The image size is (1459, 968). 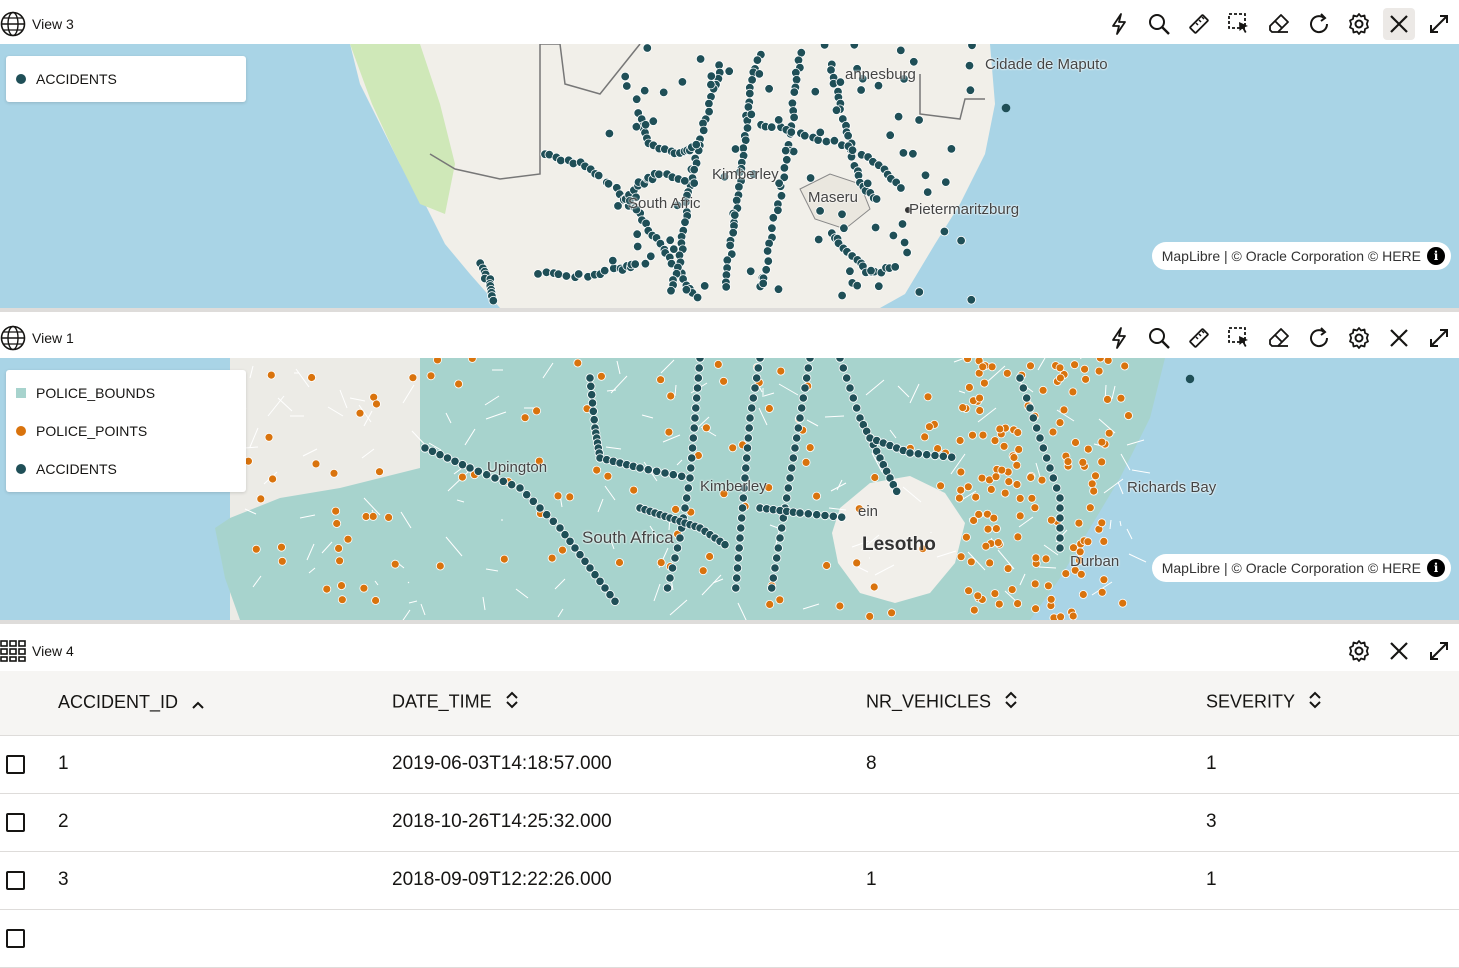 What do you see at coordinates (225, 703) in the screenshot?
I see `column-header-accident-id: ACCIDENT_ID` at bounding box center [225, 703].